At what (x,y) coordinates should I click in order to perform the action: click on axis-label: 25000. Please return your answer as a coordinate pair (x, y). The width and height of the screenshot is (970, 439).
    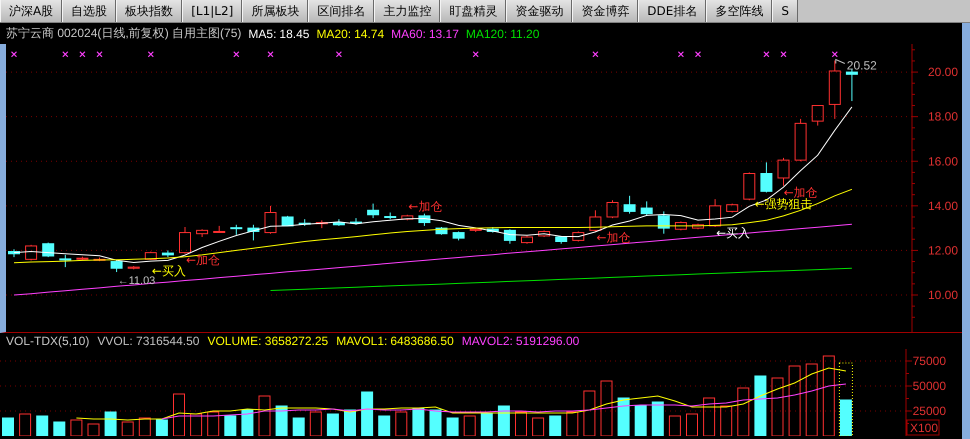
    Looking at the image, I should click on (929, 411).